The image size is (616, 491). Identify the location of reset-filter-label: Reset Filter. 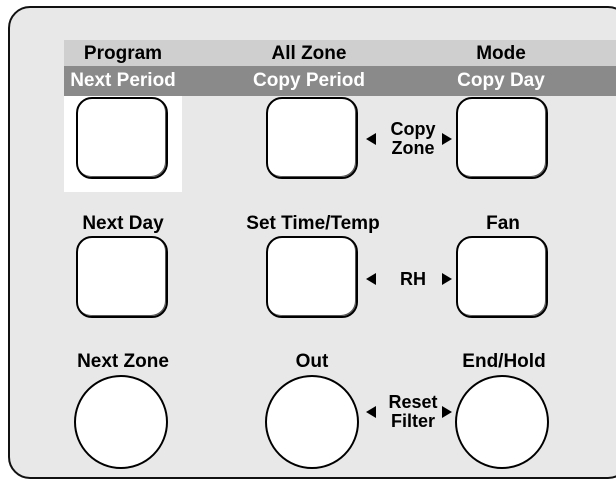
(413, 412).